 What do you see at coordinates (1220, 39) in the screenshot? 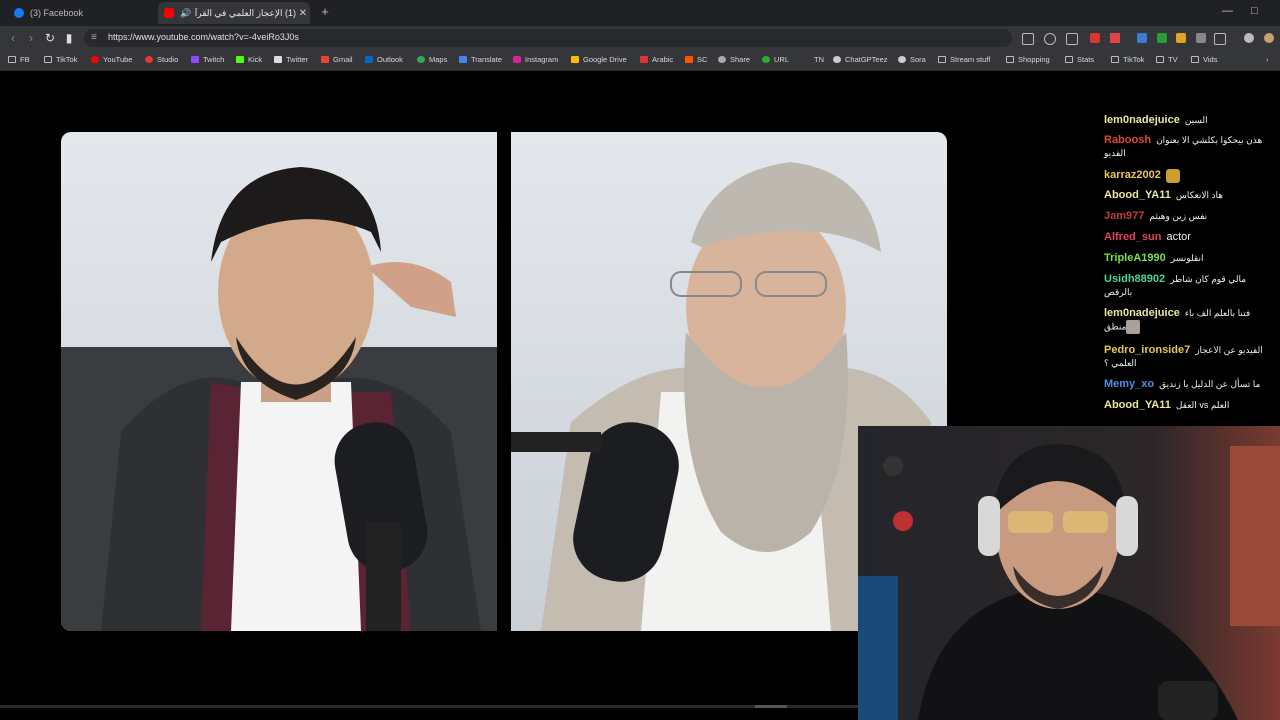
I see `sidepanel-icon` at bounding box center [1220, 39].